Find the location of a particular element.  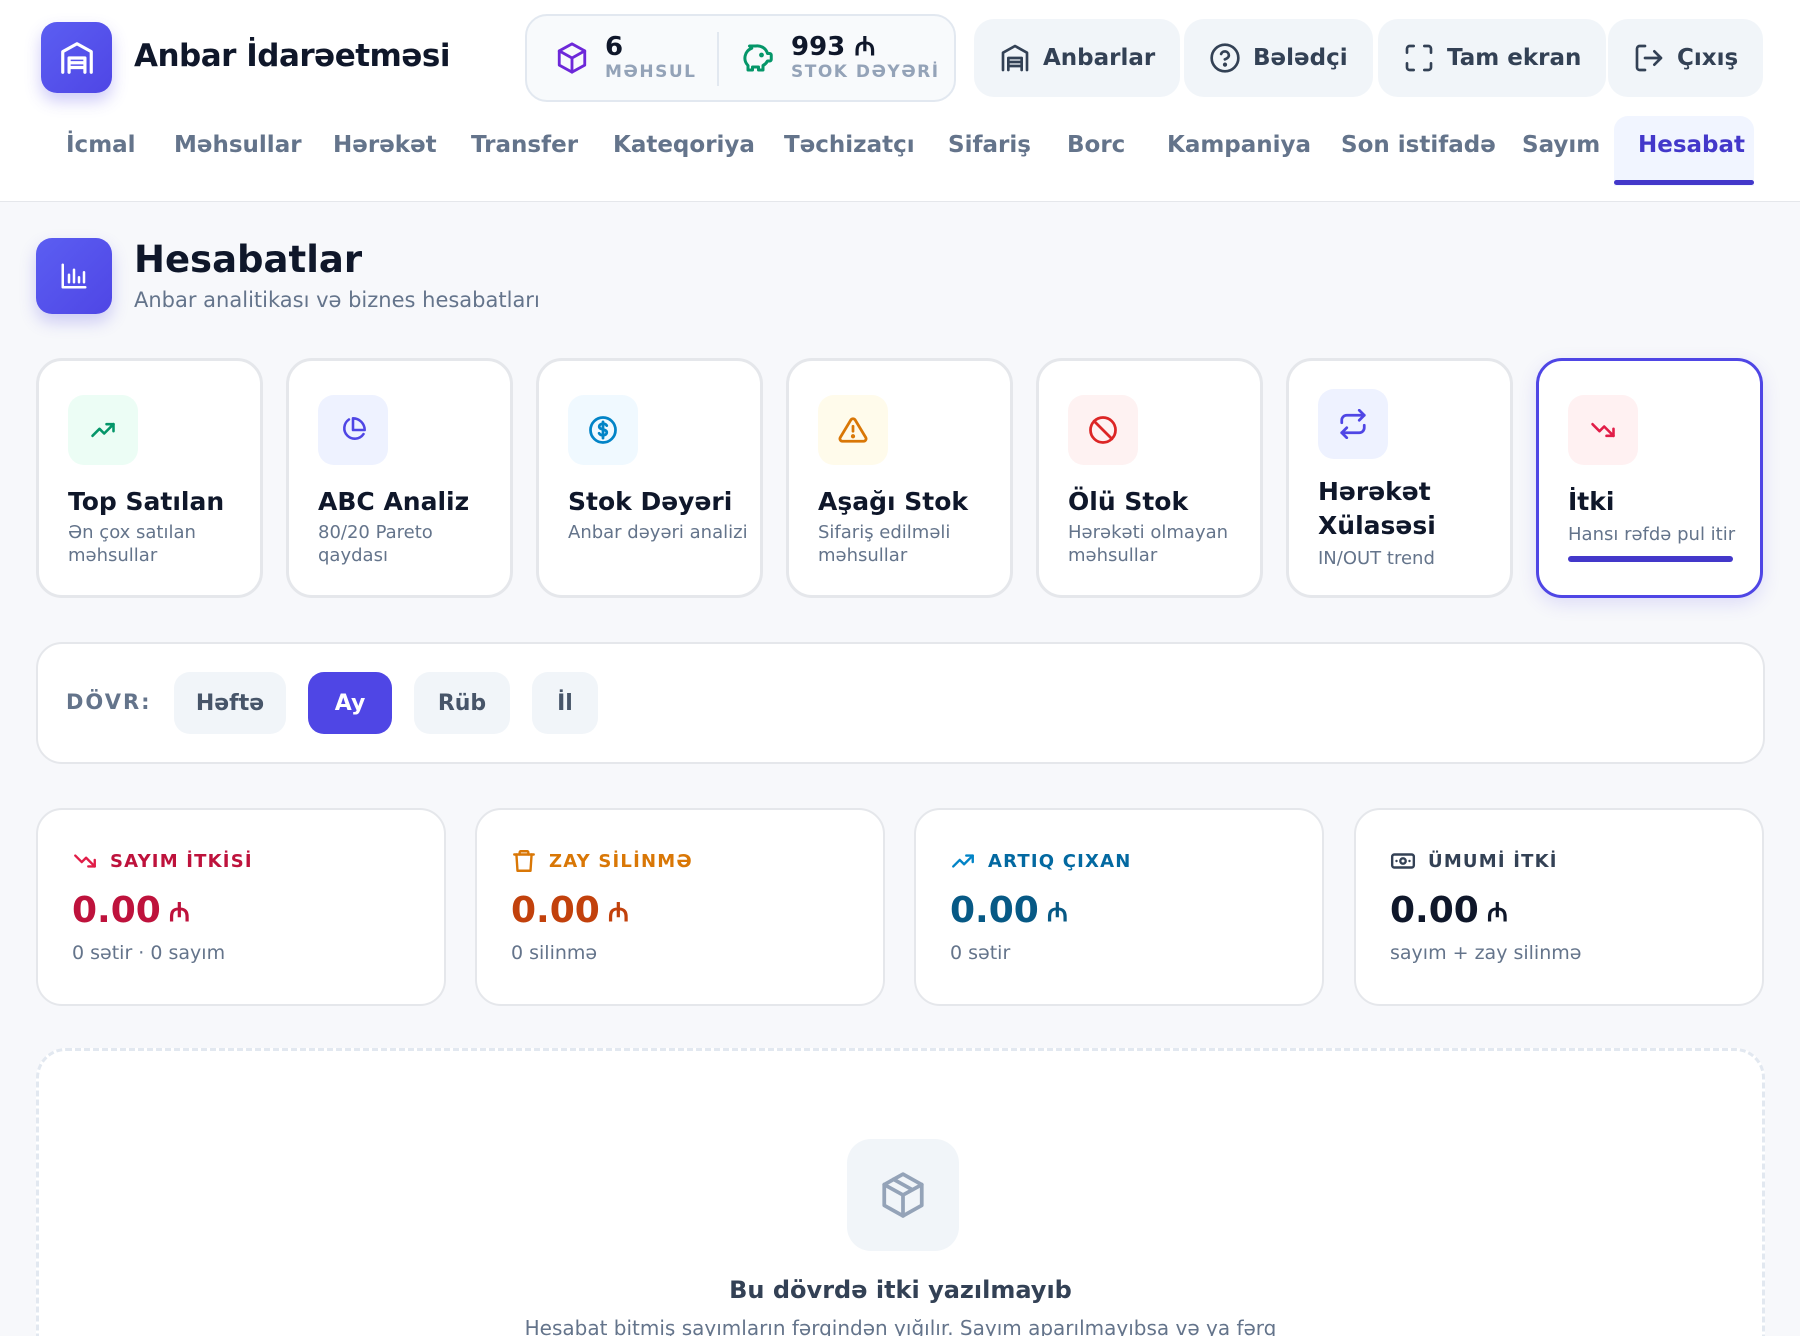

pie-chart-icon is located at coordinates (353, 430).